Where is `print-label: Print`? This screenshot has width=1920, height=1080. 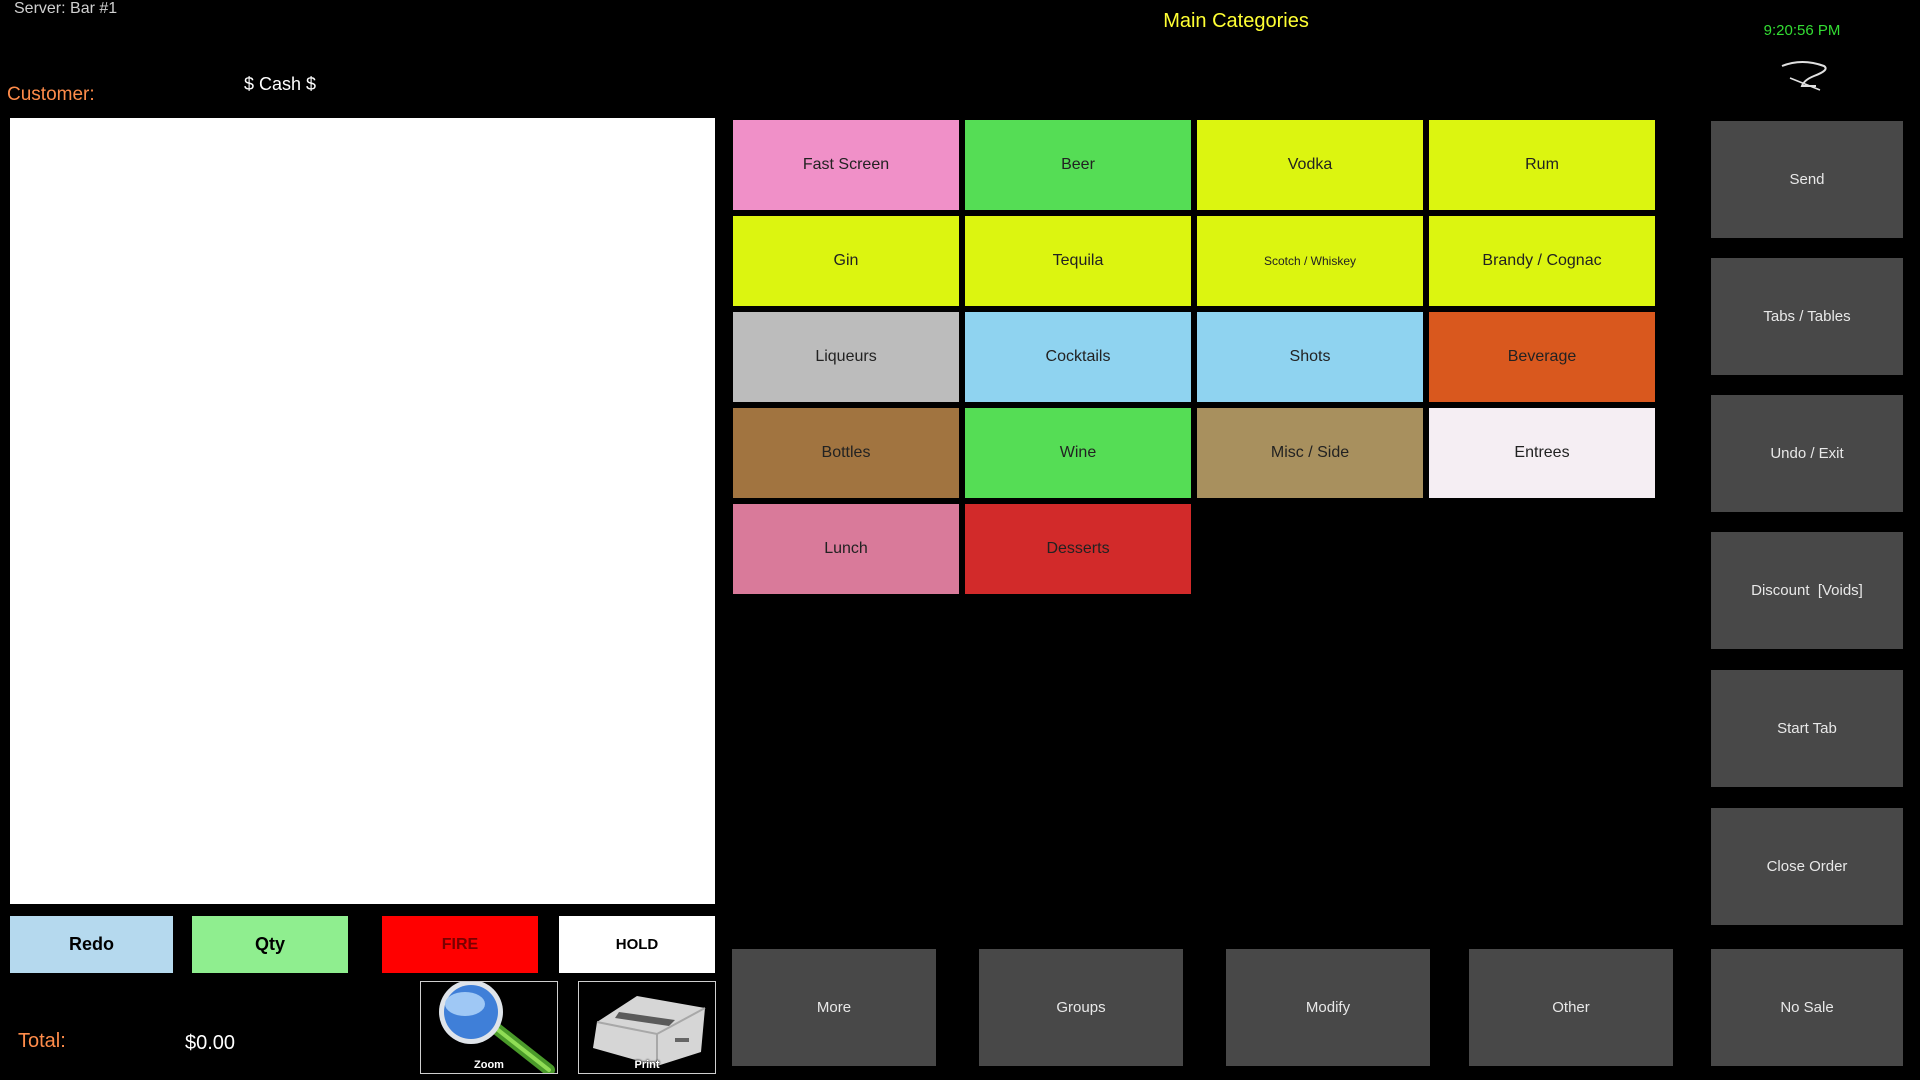 print-label: Print is located at coordinates (647, 1065).